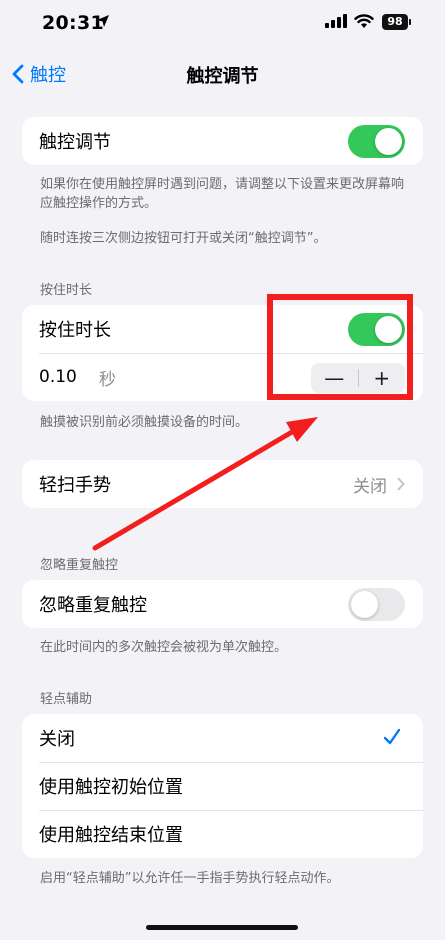 The width and height of the screenshot is (445, 940). What do you see at coordinates (222, 927) in the screenshot?
I see `home-indicator` at bounding box center [222, 927].